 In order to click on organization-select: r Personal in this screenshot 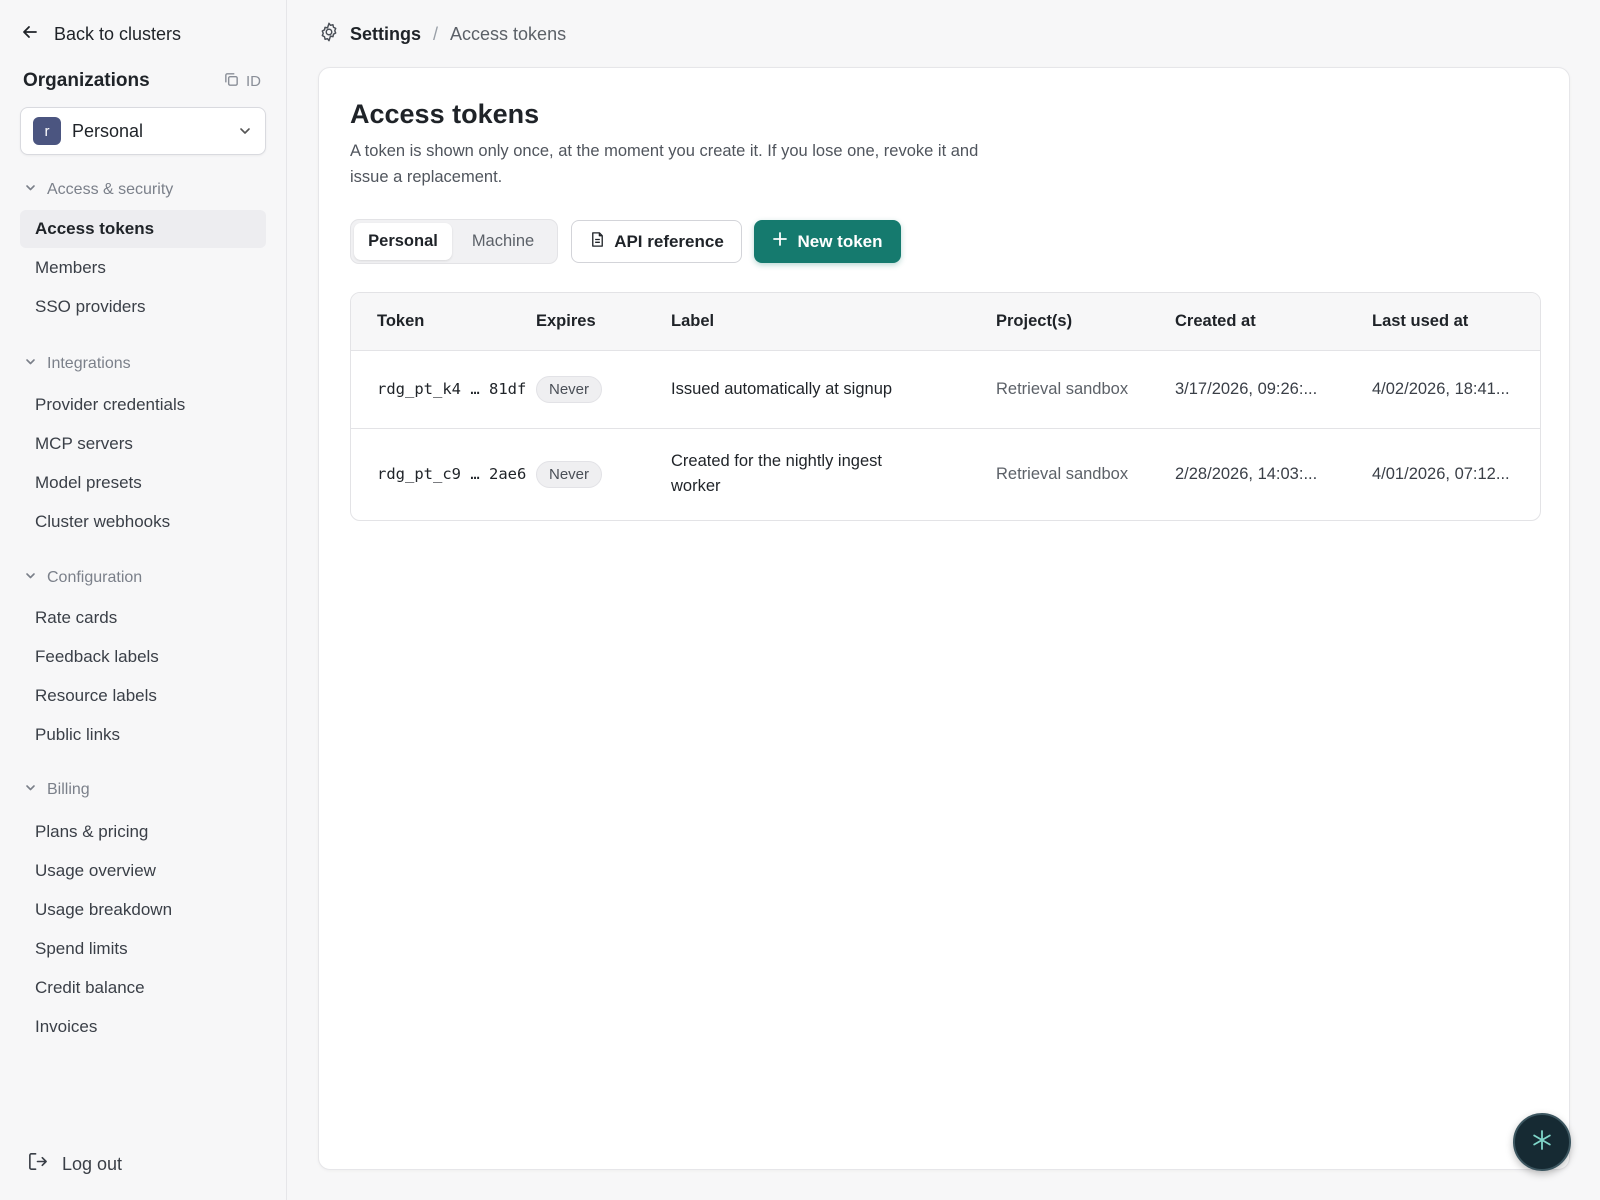, I will do `click(143, 131)`.